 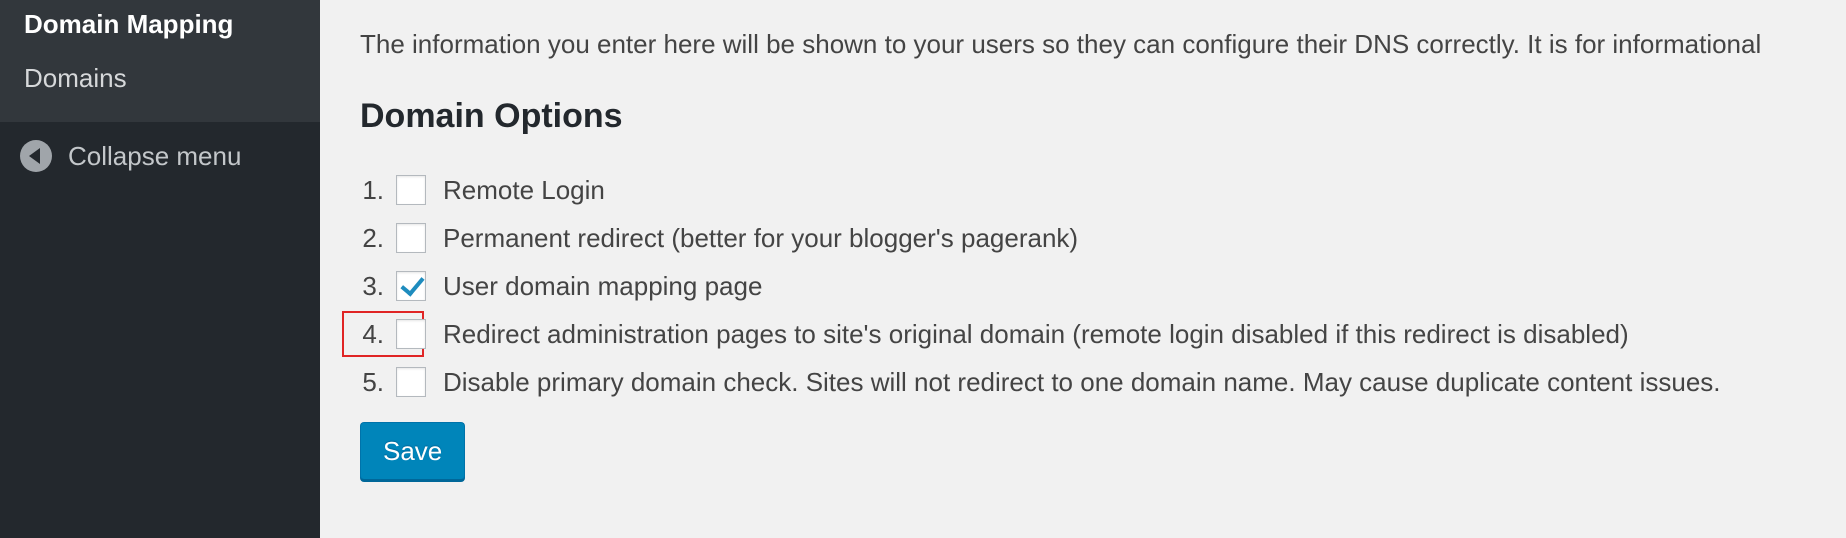 What do you see at coordinates (160, 61) in the screenshot?
I see `submenu: Domain Mapping Domains` at bounding box center [160, 61].